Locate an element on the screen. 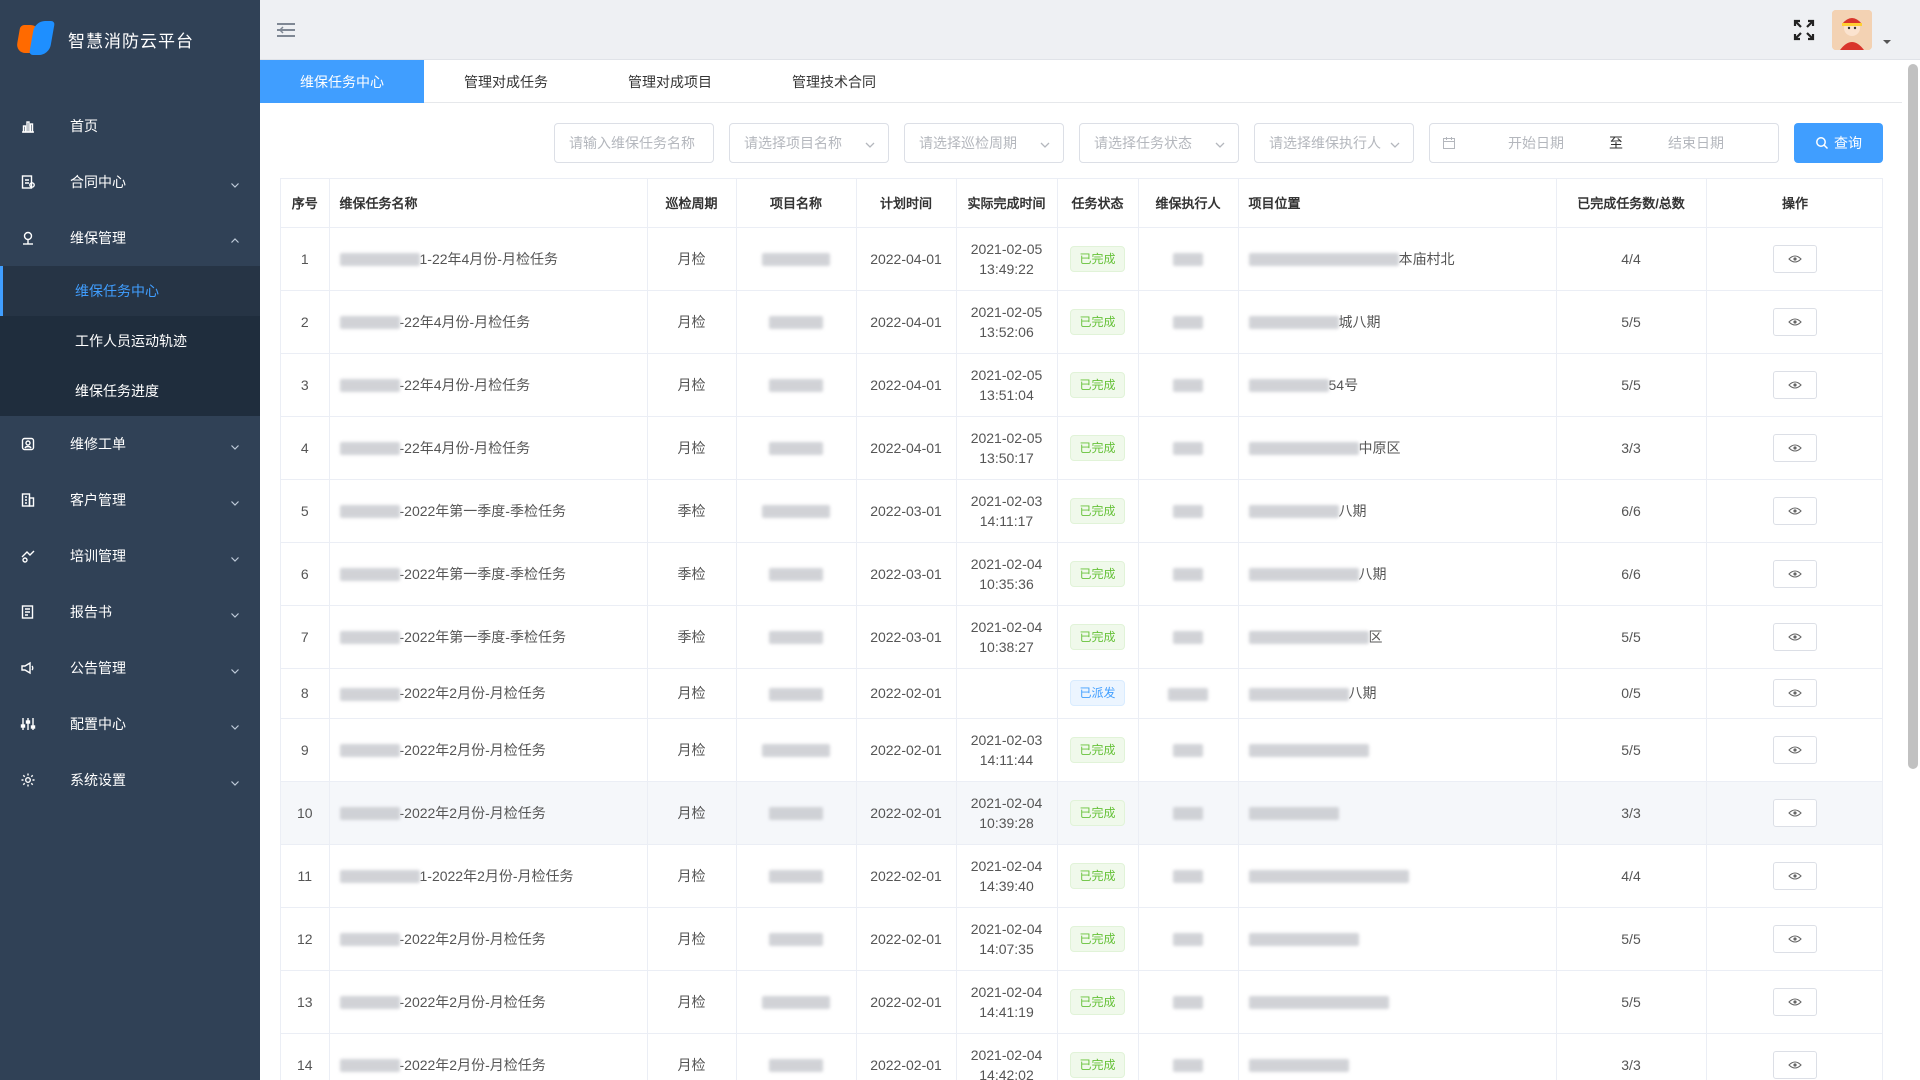 The image size is (1920, 1080). done-time-cell: 2021-02-04 14:42:02 is located at coordinates (1007, 1056).